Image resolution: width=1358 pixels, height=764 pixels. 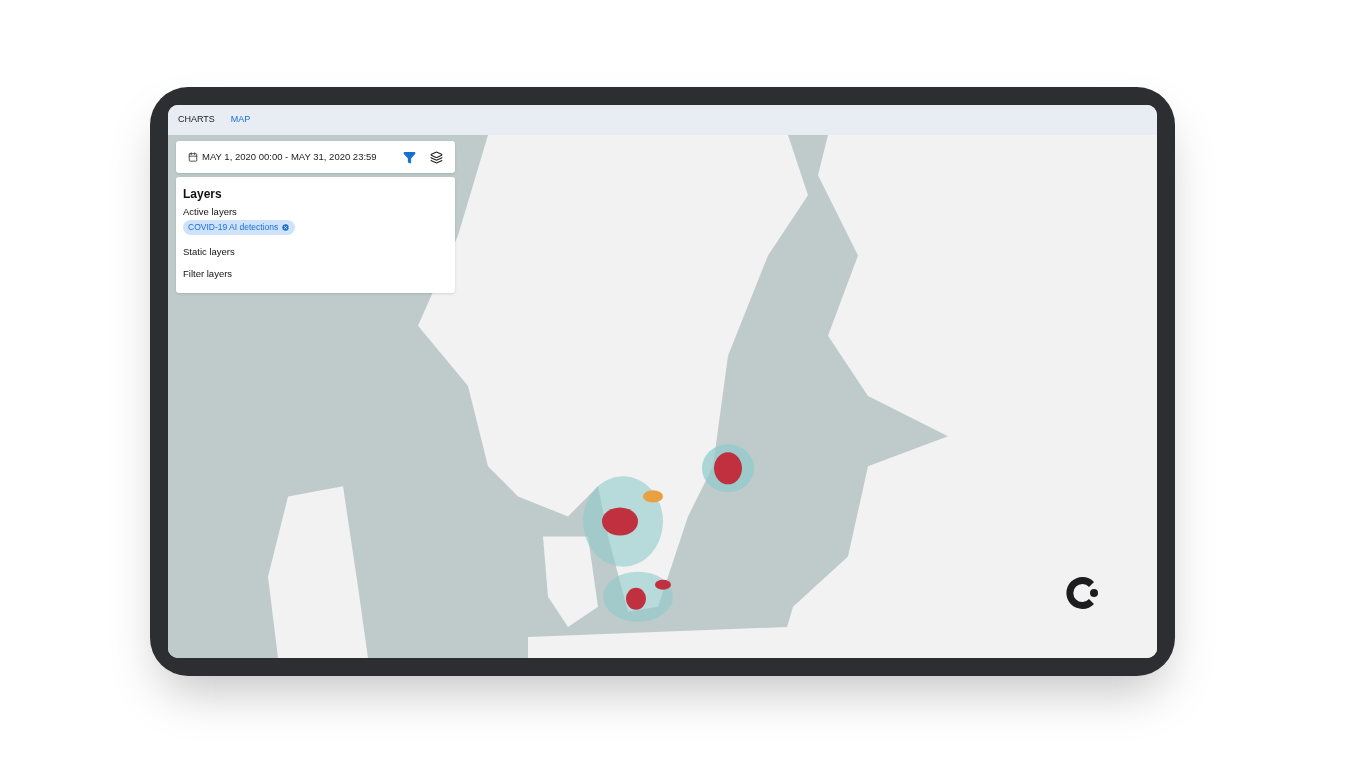 What do you see at coordinates (409, 157) in the screenshot?
I see `filter-icon` at bounding box center [409, 157].